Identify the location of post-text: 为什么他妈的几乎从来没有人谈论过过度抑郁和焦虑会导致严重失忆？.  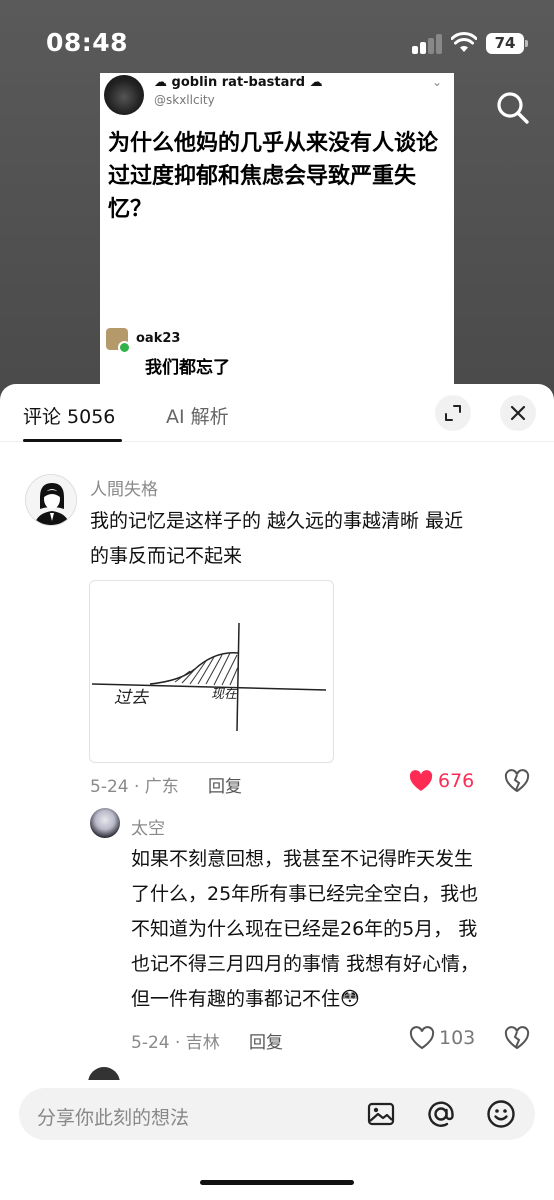
(273, 176).